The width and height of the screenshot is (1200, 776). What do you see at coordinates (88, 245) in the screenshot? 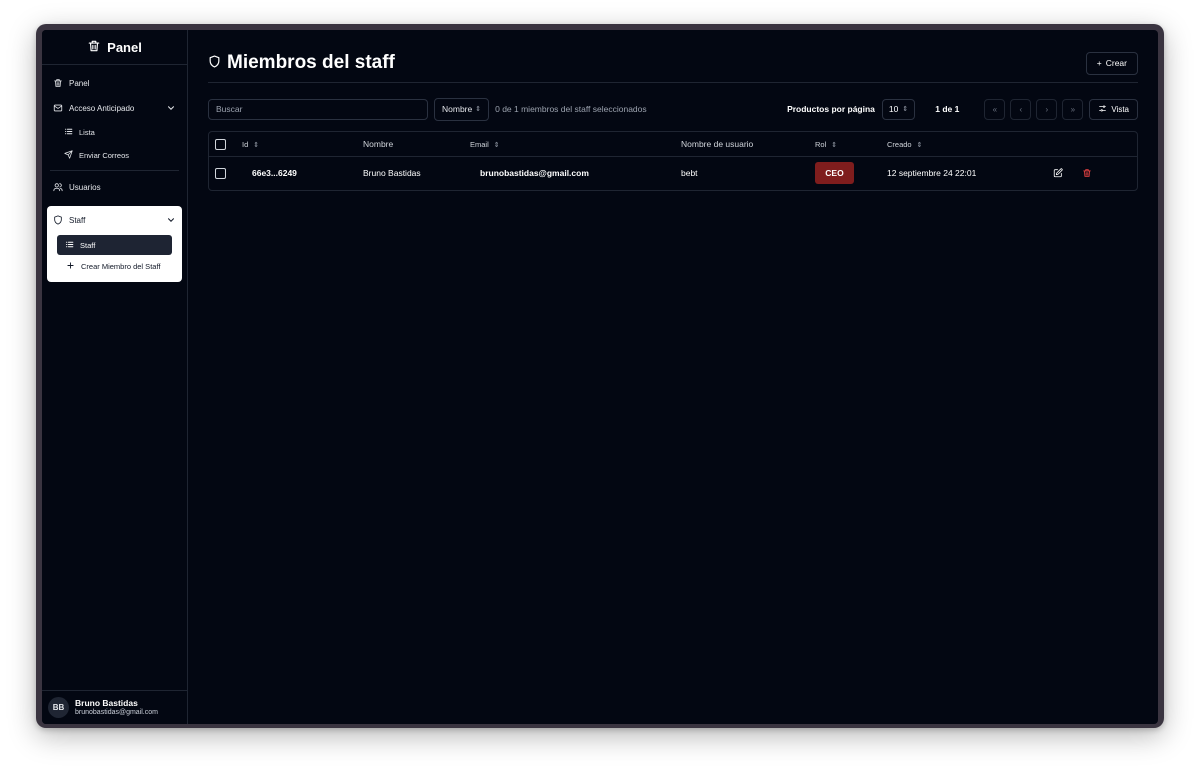
I see `sidebar-subitem-label: Staff` at bounding box center [88, 245].